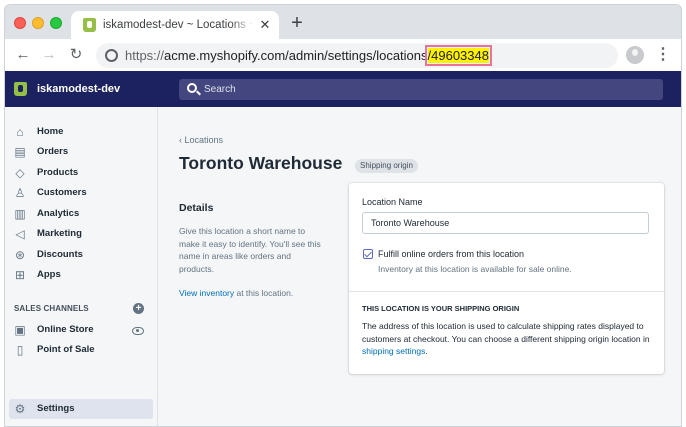 The width and height of the screenshot is (686, 427). What do you see at coordinates (49, 274) in the screenshot?
I see `sidebar-item-label: Apps` at bounding box center [49, 274].